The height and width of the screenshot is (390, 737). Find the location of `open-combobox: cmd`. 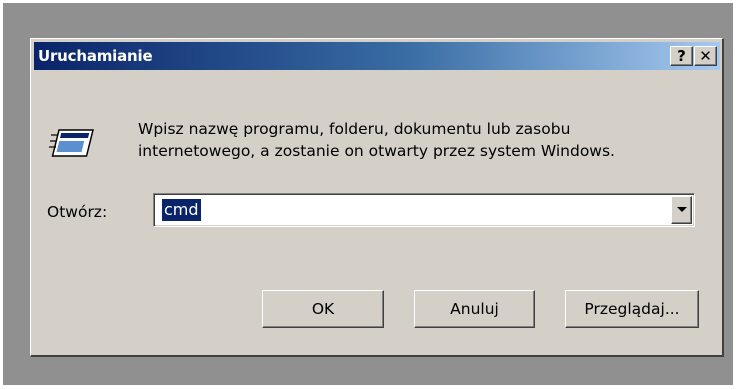

open-combobox: cmd is located at coordinates (424, 210).